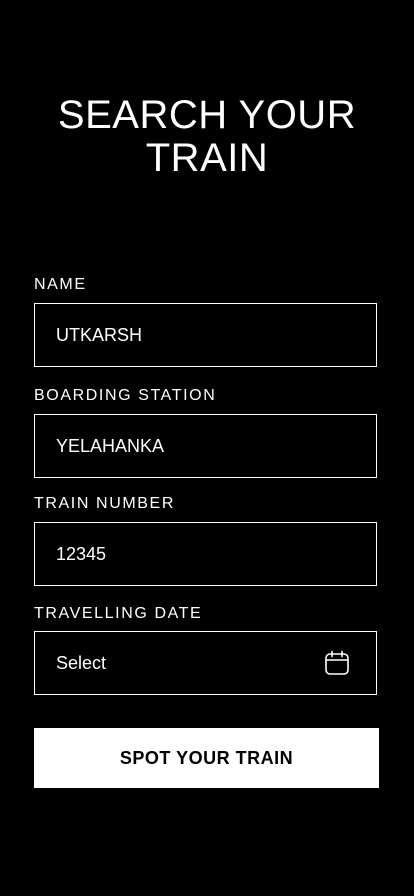 Image resolution: width=414 pixels, height=896 pixels. I want to click on train-number-label: TRAIN NUMBER, so click(104, 503).